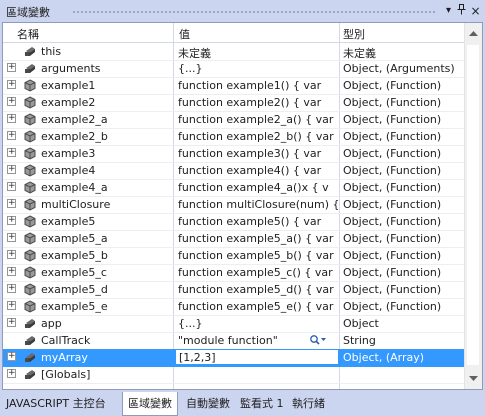  I want to click on variable-value: function example5_a() { var, so click(256, 238).